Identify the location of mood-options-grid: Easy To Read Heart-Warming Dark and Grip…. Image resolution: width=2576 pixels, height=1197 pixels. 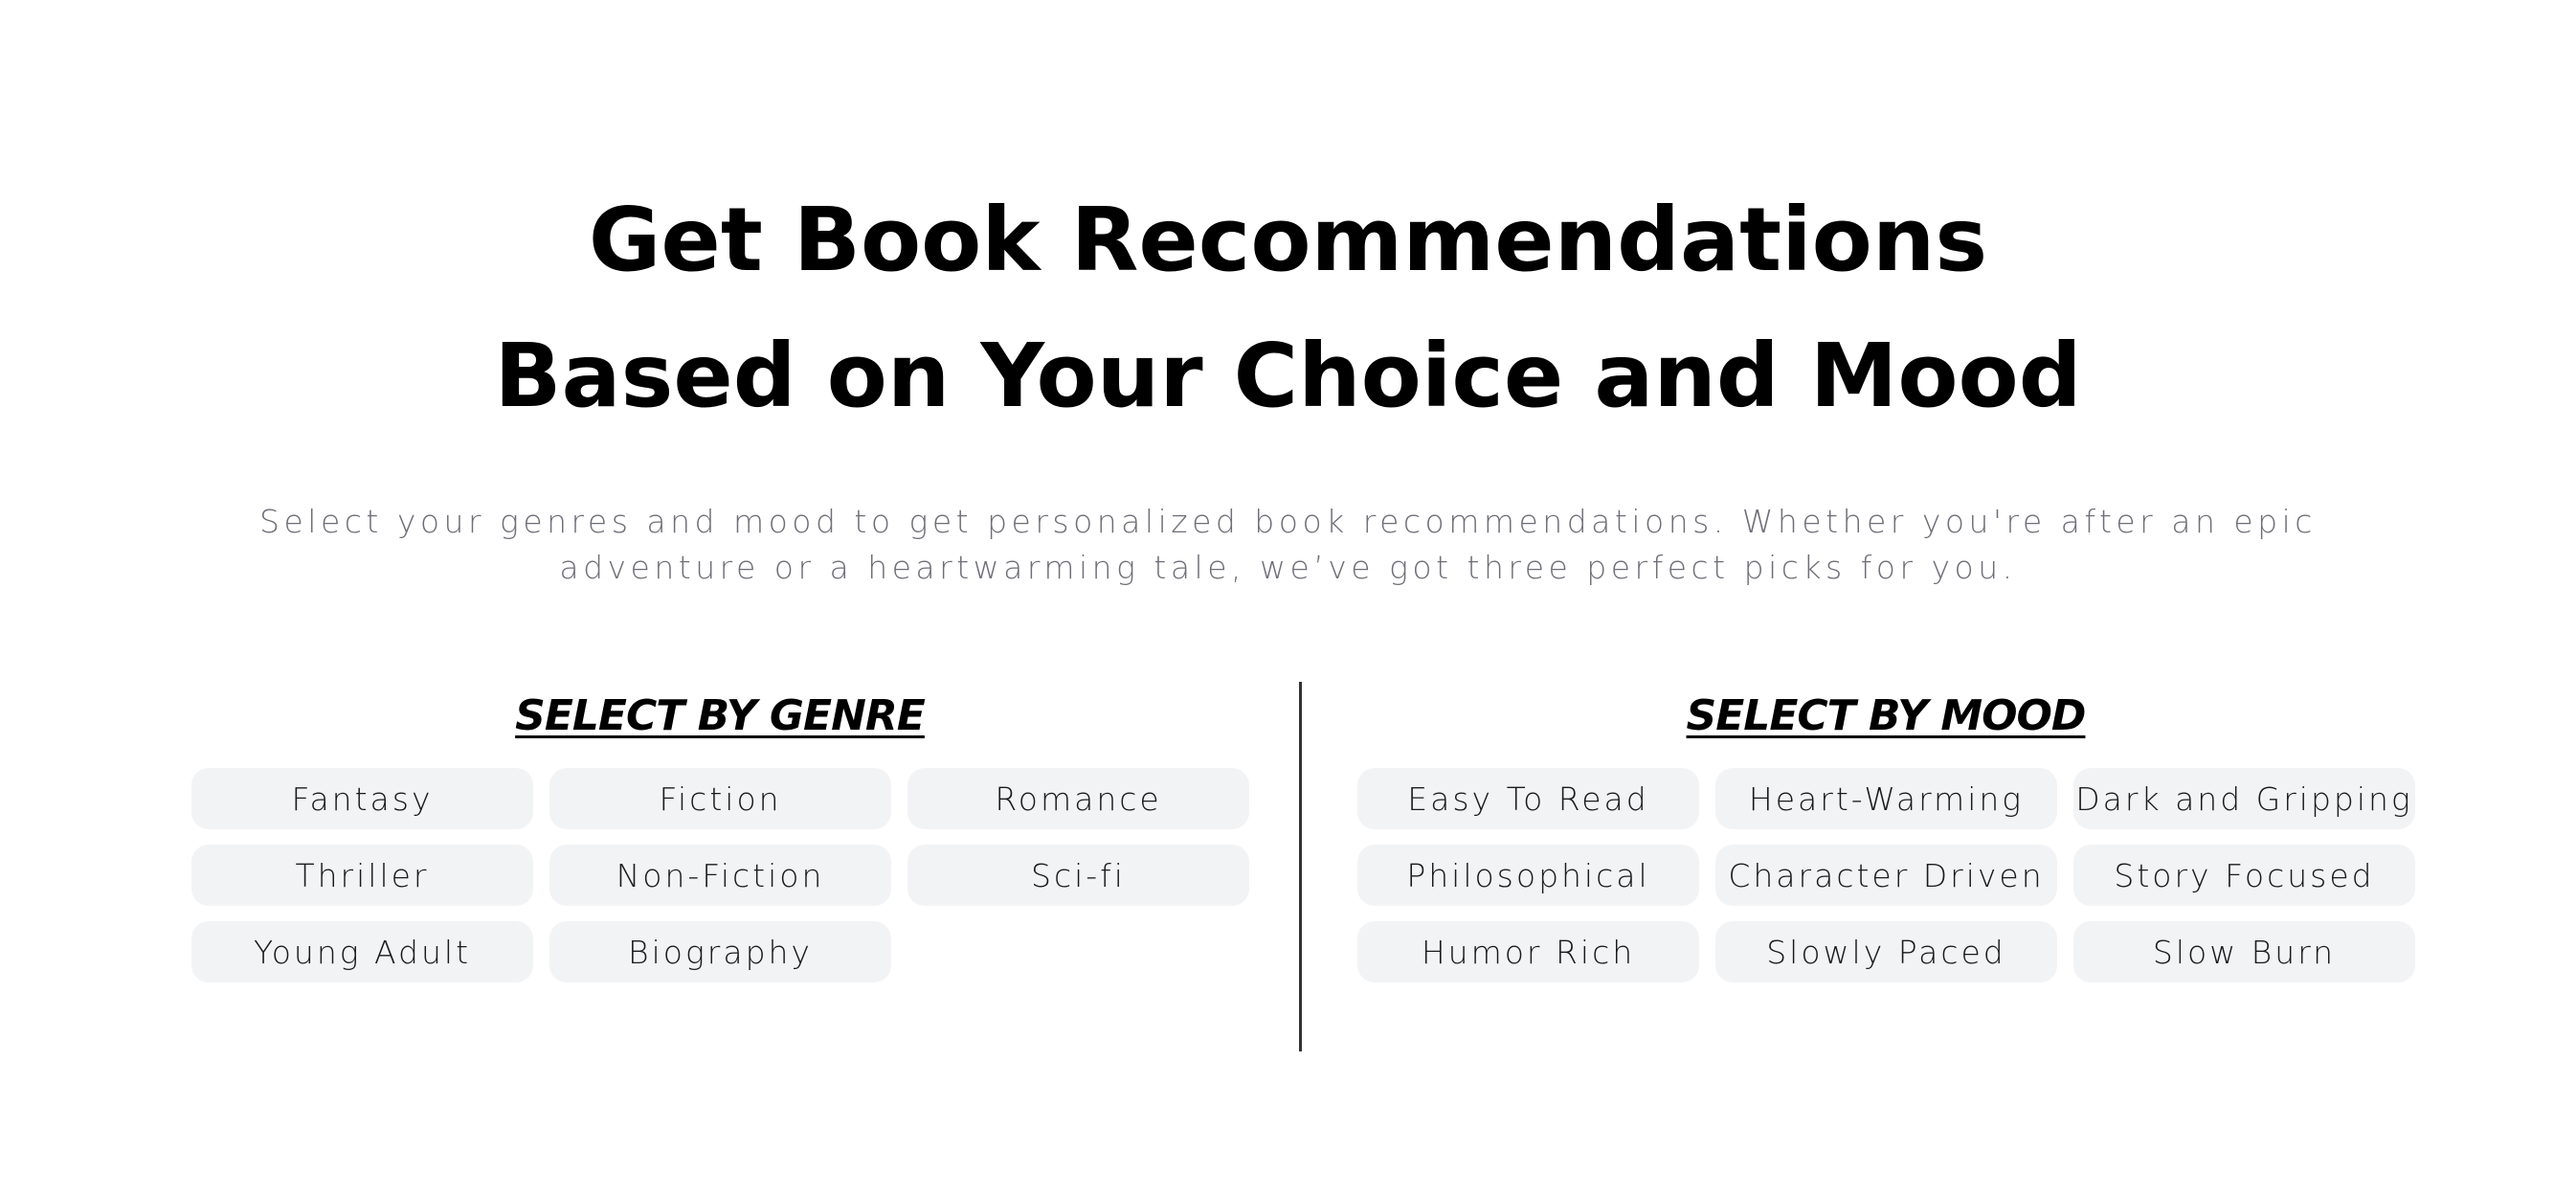
(1886, 875).